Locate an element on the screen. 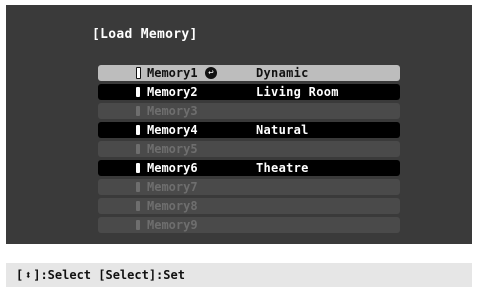 This screenshot has width=478, height=291. memory-mode: Natural is located at coordinates (282, 130).